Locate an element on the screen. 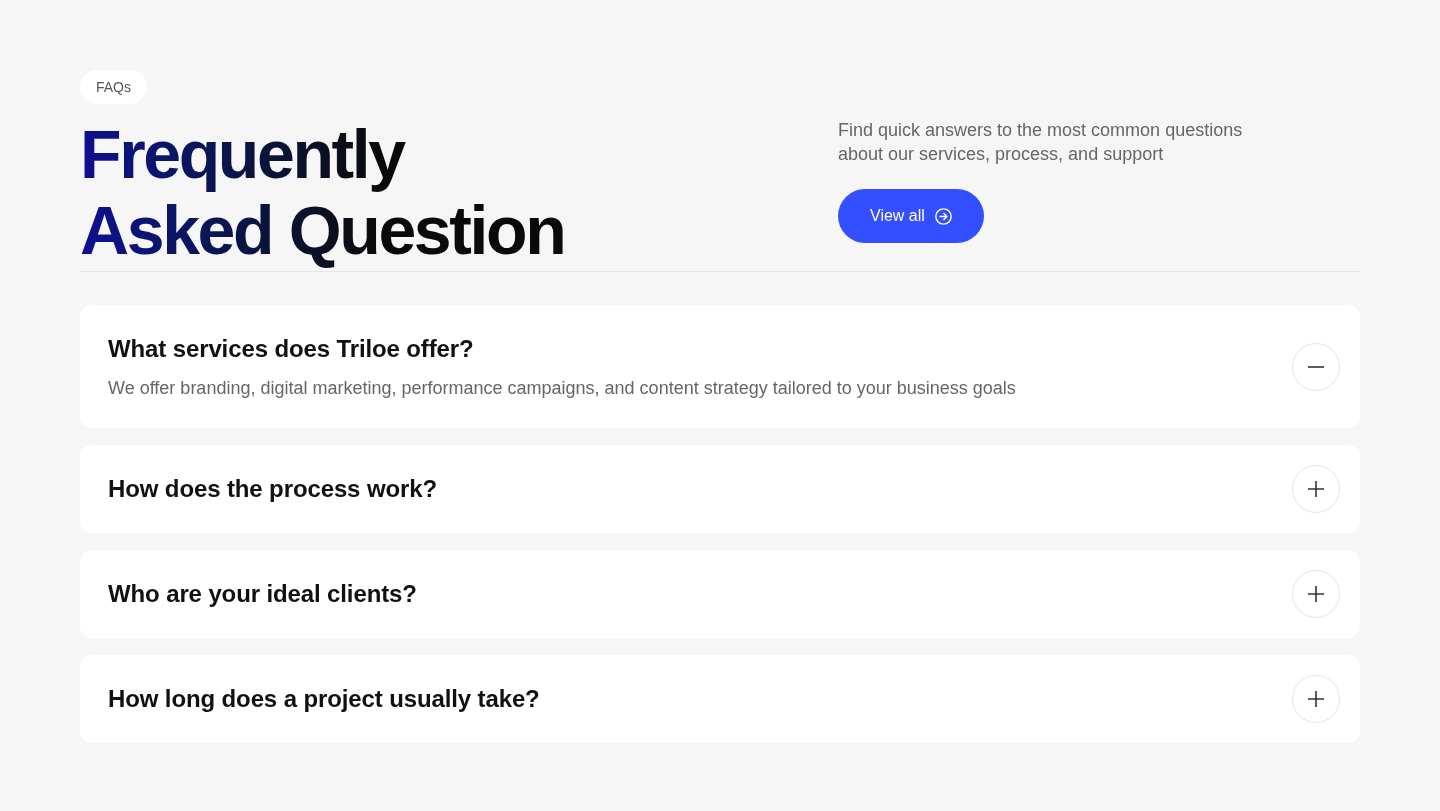 The height and width of the screenshot is (811, 1440). faq-question: Who are your ideal clients? is located at coordinates (262, 594).